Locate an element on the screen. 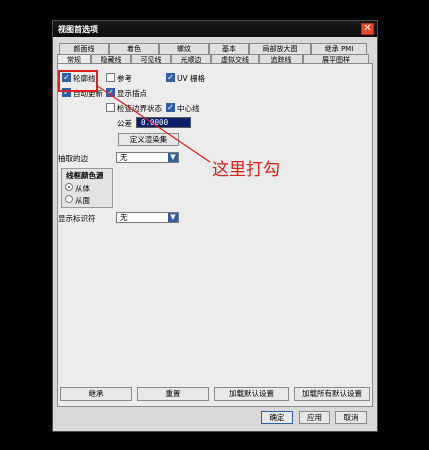  inherit-button: 继承 is located at coordinates (96, 394).